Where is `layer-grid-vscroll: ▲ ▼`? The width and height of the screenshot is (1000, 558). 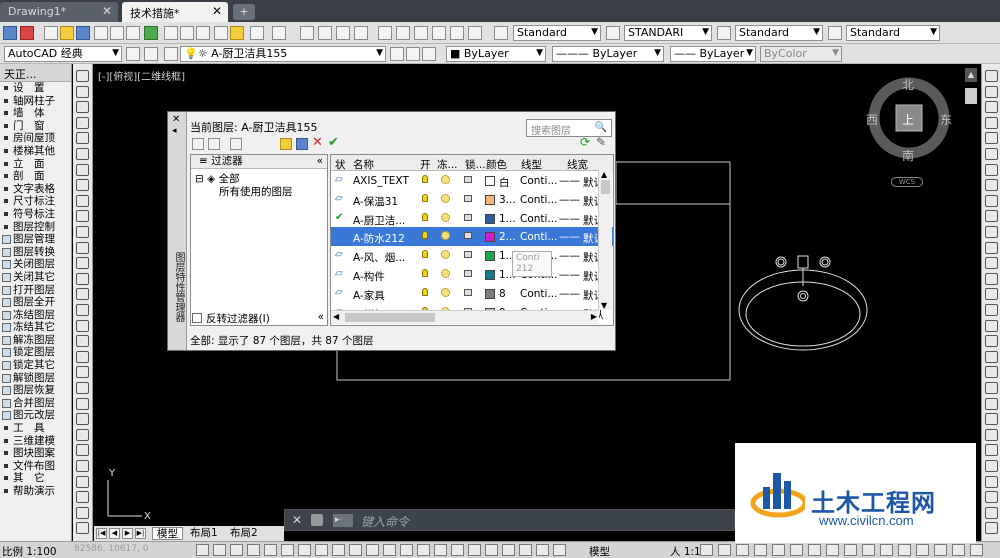
layer-grid-vscroll: ▲ ▼ is located at coordinates (605, 240).